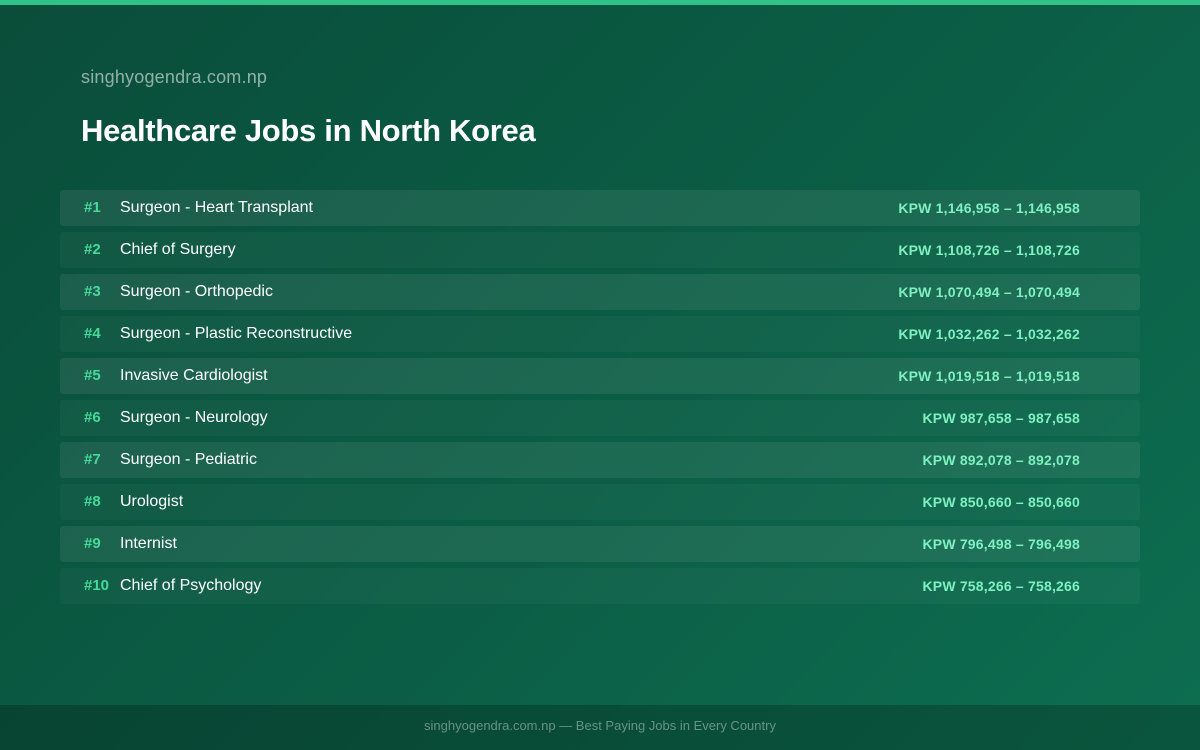 This screenshot has height=750, width=1200. I want to click on job-salary: KPW 892,078 – 892,078, so click(1001, 460).